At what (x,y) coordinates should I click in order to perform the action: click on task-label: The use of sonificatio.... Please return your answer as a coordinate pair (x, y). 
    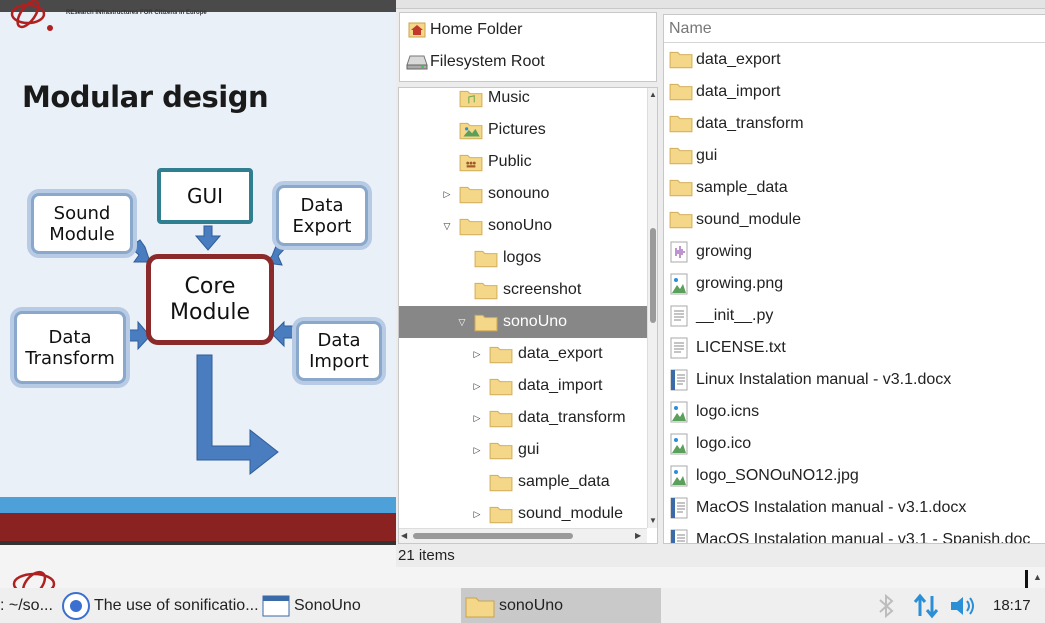
    Looking at the image, I should click on (176, 605).